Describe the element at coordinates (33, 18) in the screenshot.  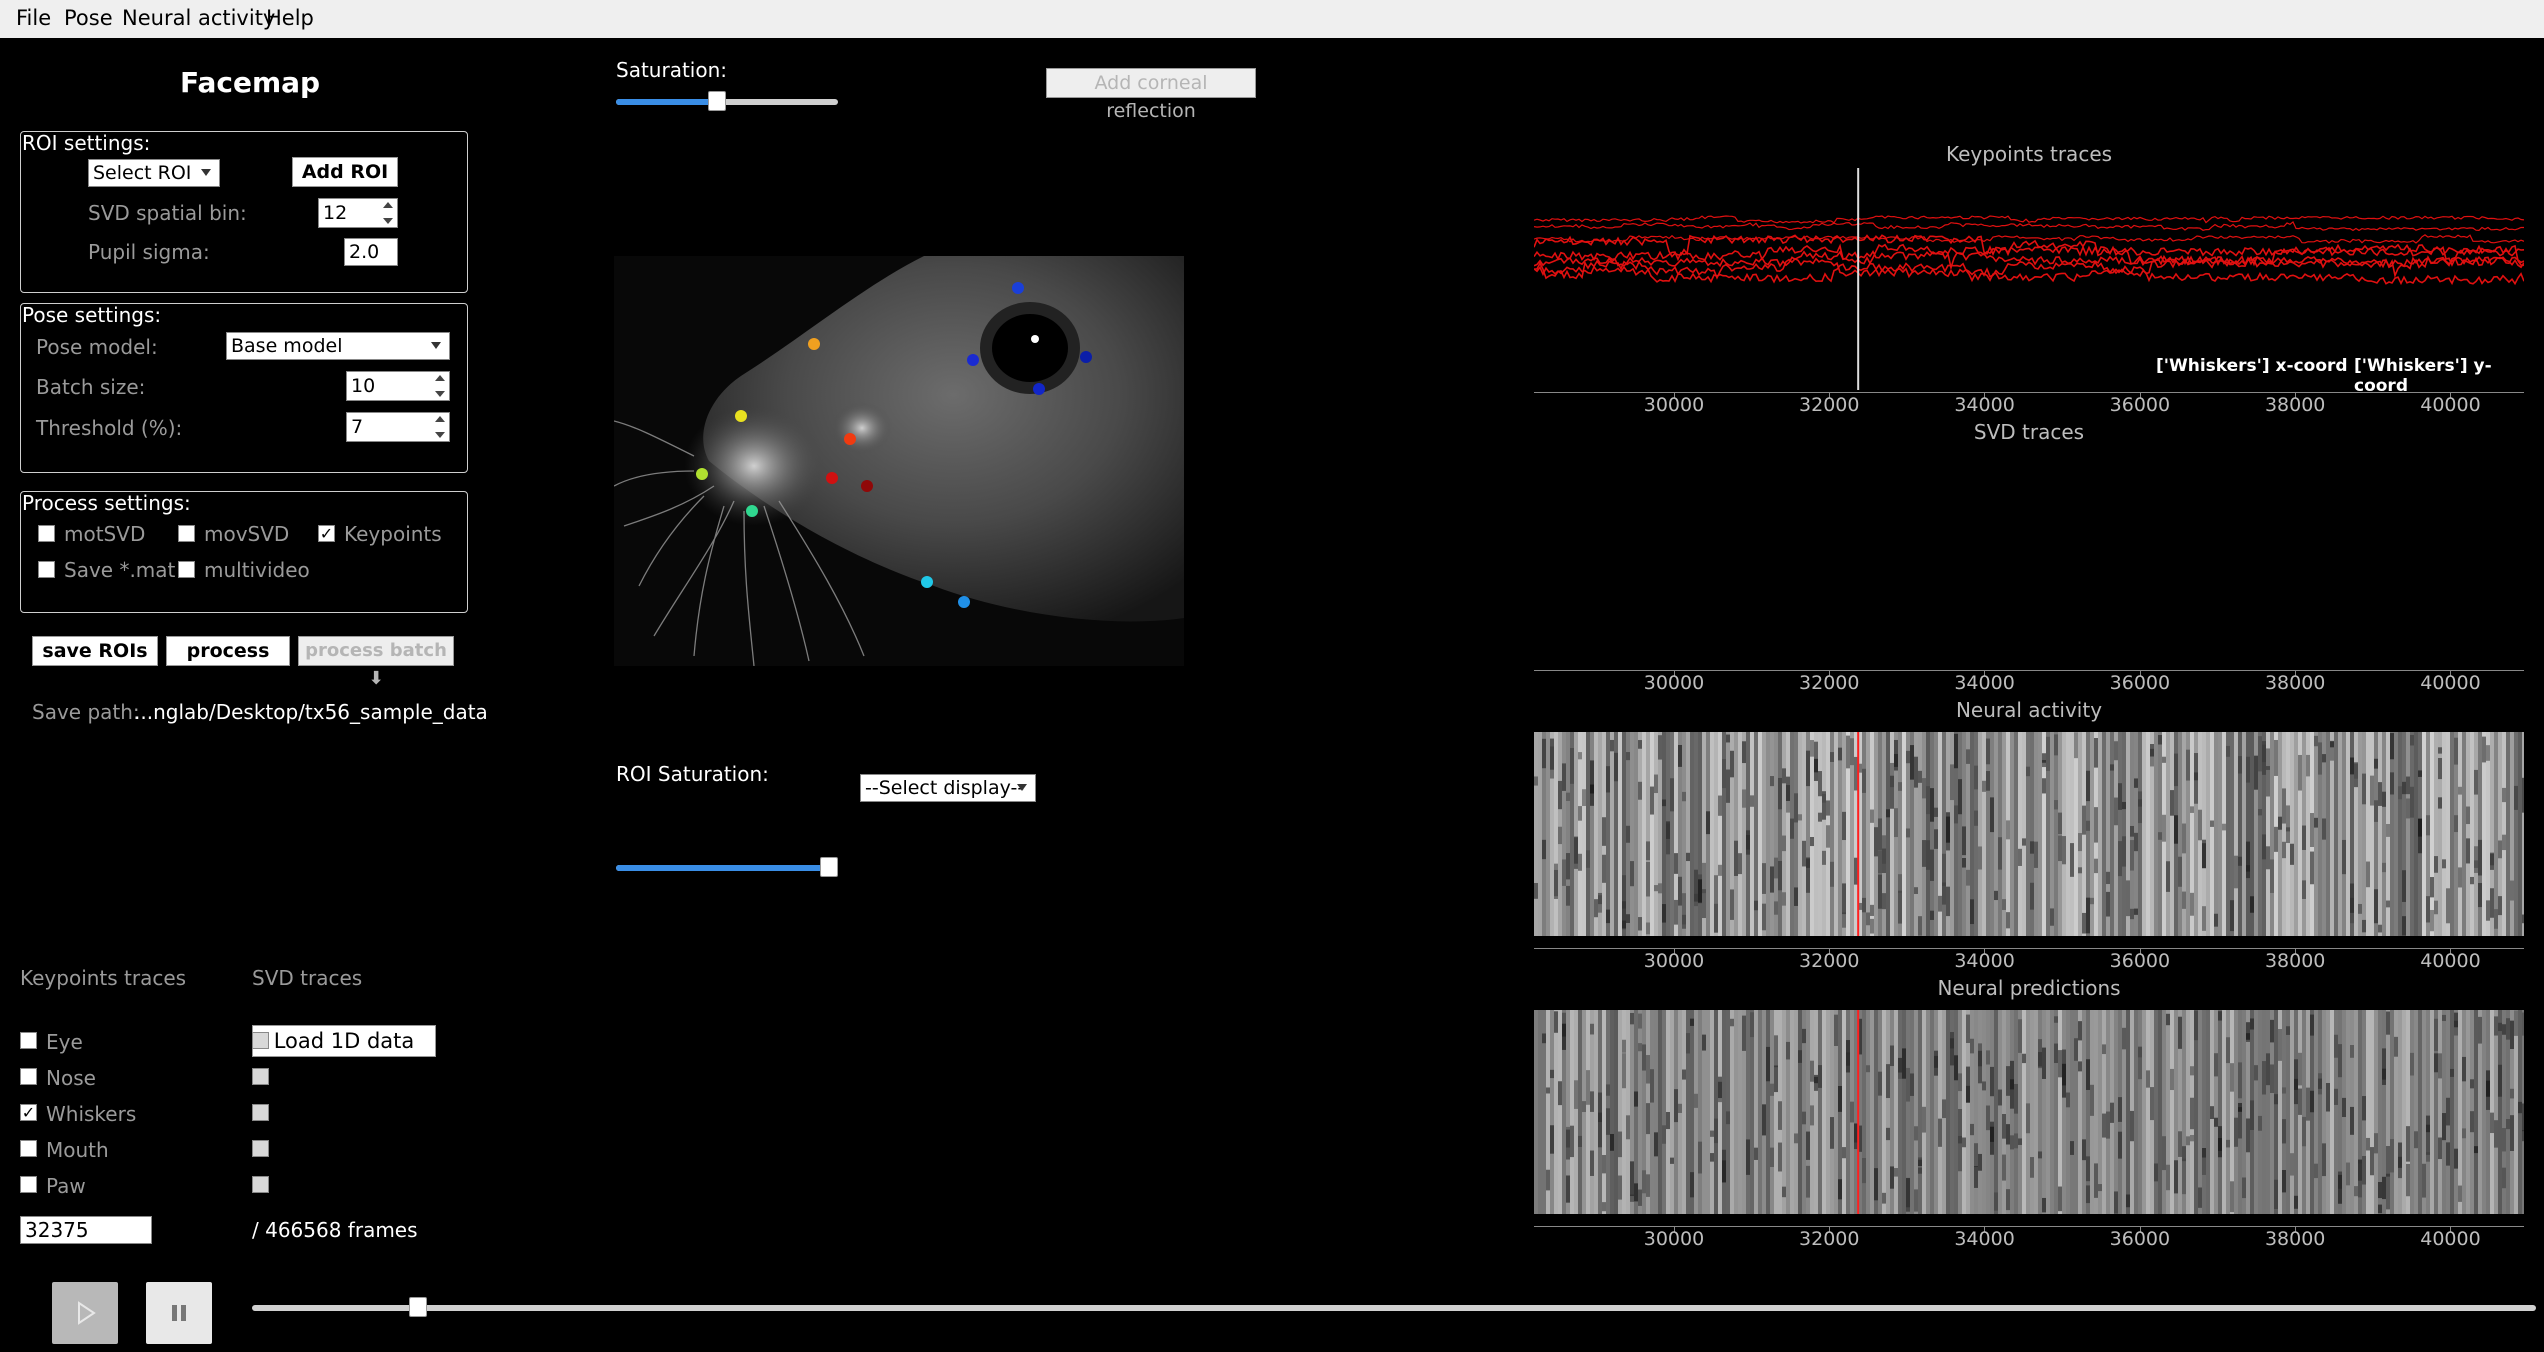
I see `menu-file: File` at that location.